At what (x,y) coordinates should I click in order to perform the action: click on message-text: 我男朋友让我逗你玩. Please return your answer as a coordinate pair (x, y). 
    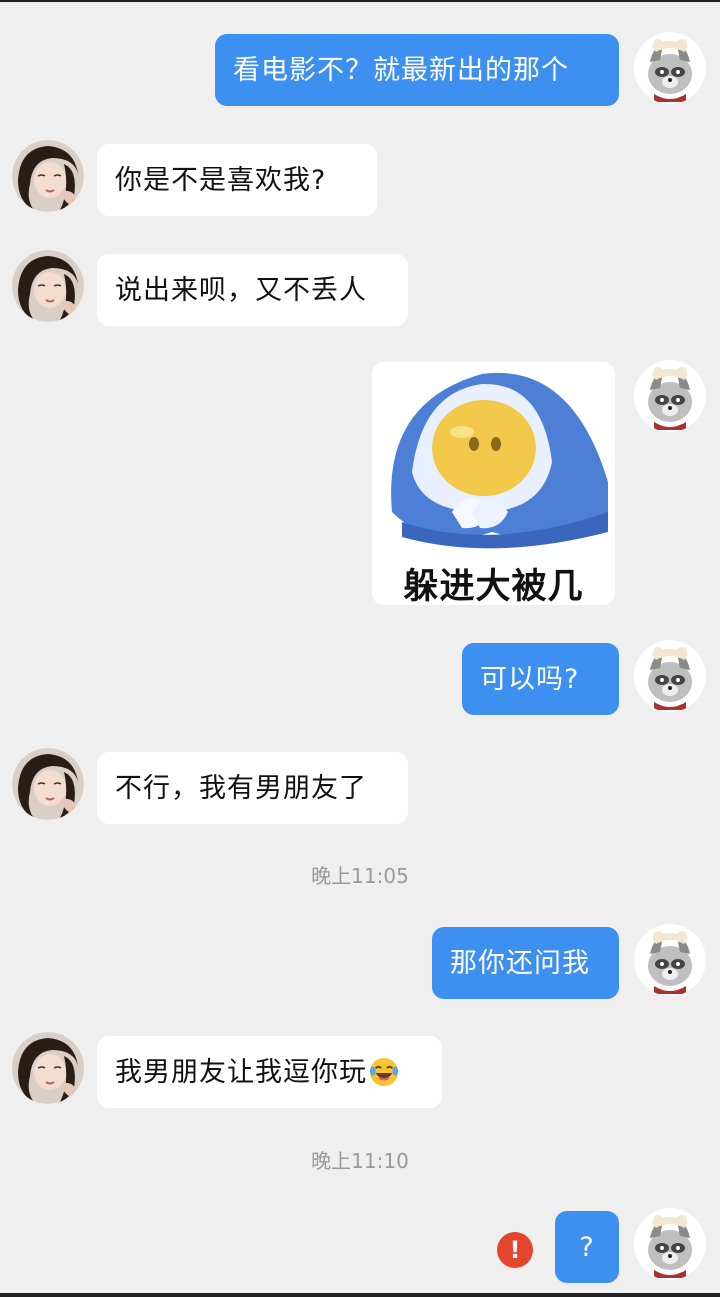
    Looking at the image, I should click on (241, 1072).